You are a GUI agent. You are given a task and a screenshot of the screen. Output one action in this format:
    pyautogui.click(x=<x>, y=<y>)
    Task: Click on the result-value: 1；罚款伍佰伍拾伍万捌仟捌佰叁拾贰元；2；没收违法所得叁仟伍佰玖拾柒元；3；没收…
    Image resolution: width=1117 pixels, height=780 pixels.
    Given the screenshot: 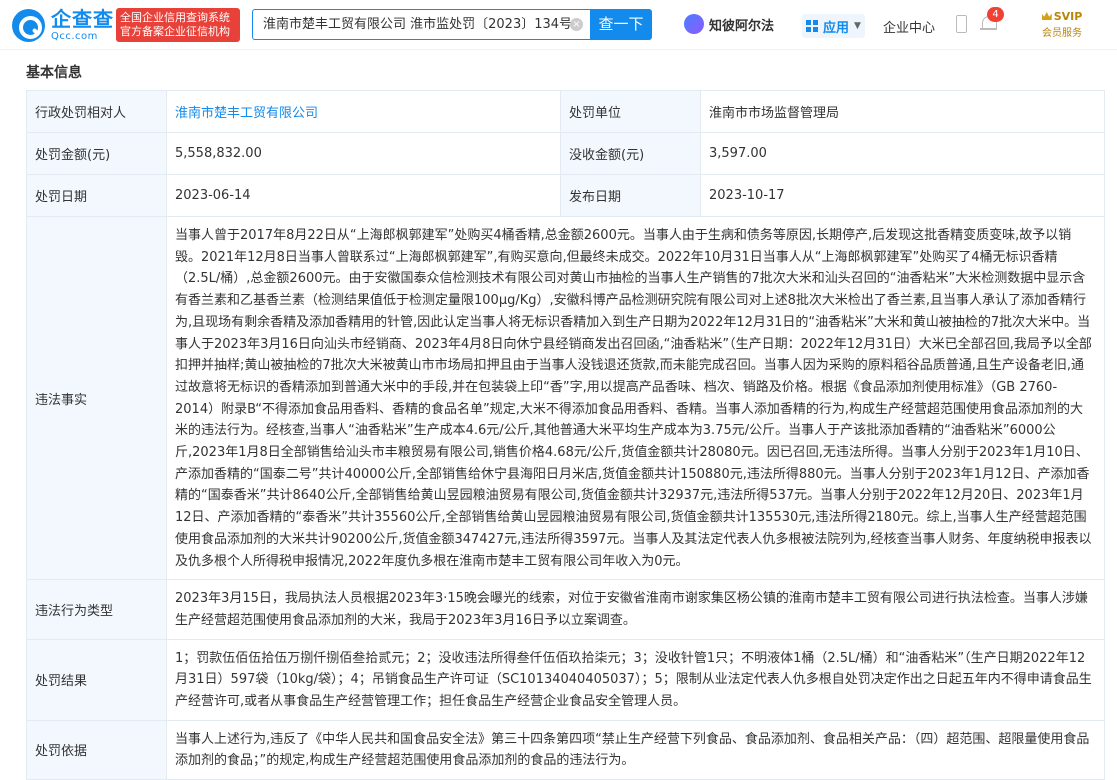 What is the action you would take?
    pyautogui.click(x=635, y=679)
    